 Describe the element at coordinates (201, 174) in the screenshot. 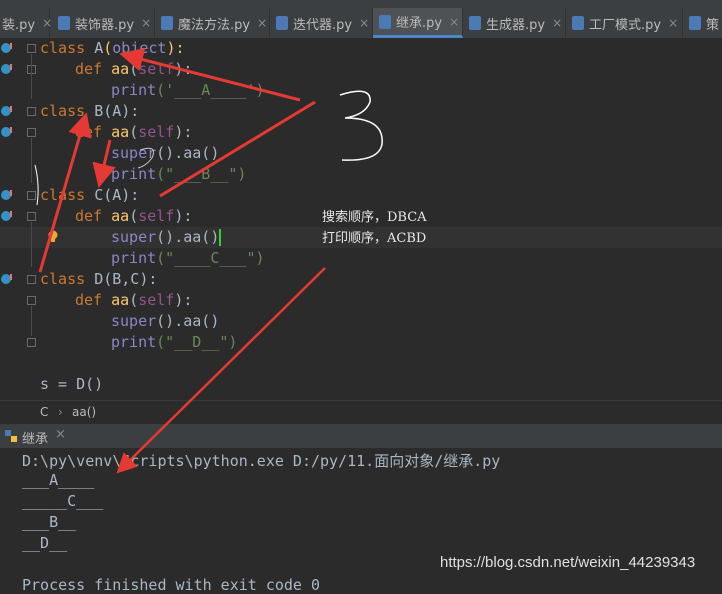

I see `string-literal: ("___B__")` at that location.